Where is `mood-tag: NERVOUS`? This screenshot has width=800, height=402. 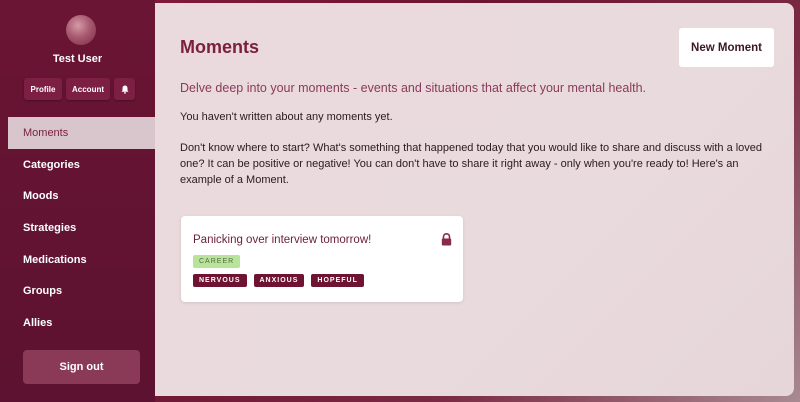
mood-tag: NERVOUS is located at coordinates (220, 280).